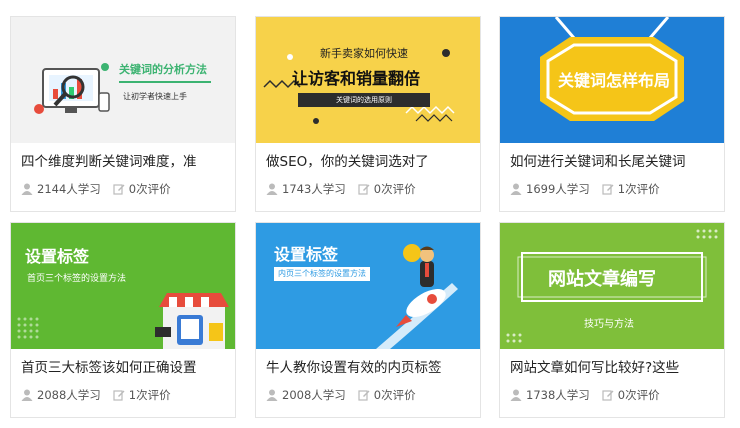  I want to click on course-thumbnail: 关键词怎样布局, so click(612, 80).